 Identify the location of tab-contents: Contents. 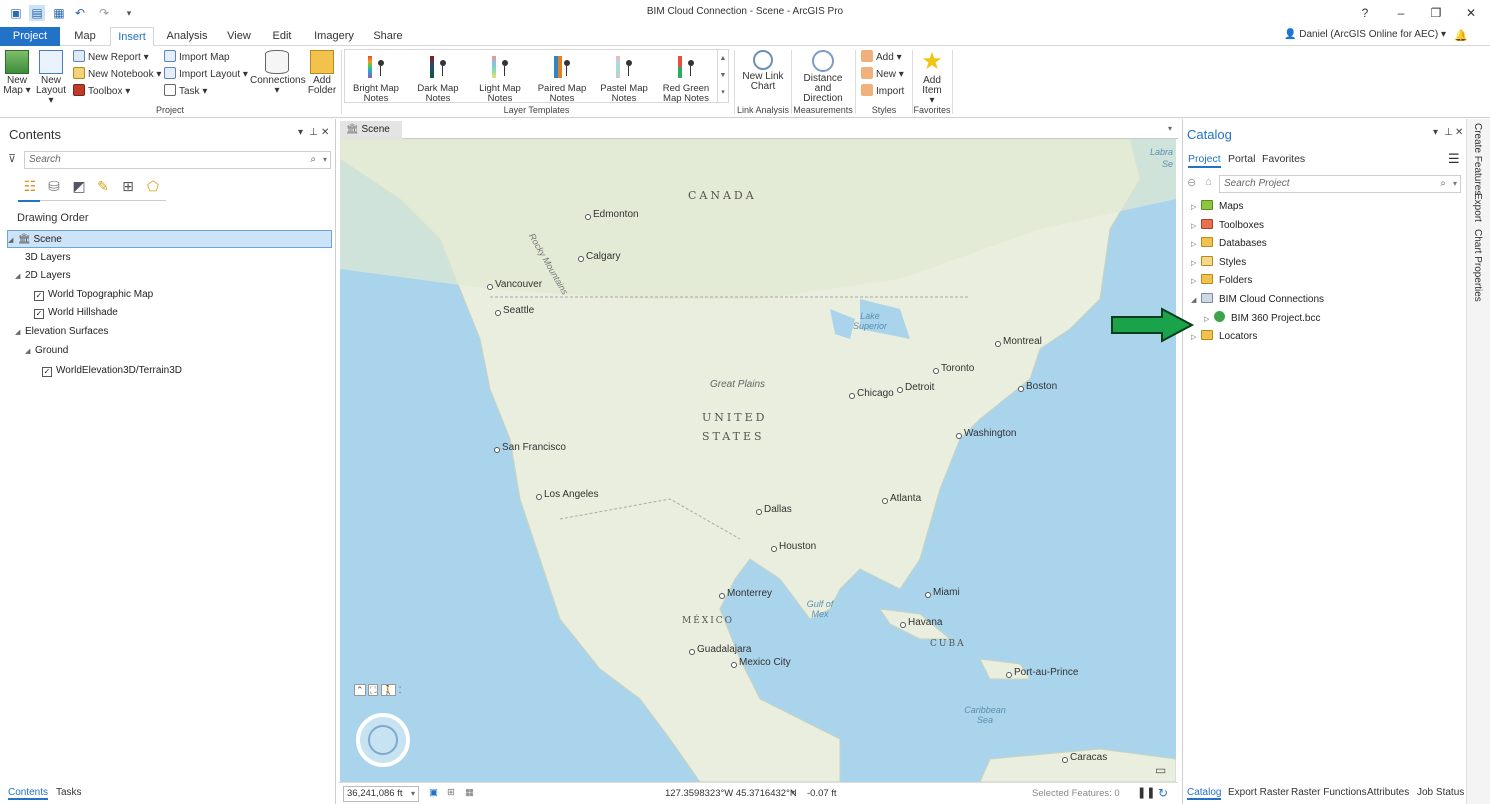
(28, 793).